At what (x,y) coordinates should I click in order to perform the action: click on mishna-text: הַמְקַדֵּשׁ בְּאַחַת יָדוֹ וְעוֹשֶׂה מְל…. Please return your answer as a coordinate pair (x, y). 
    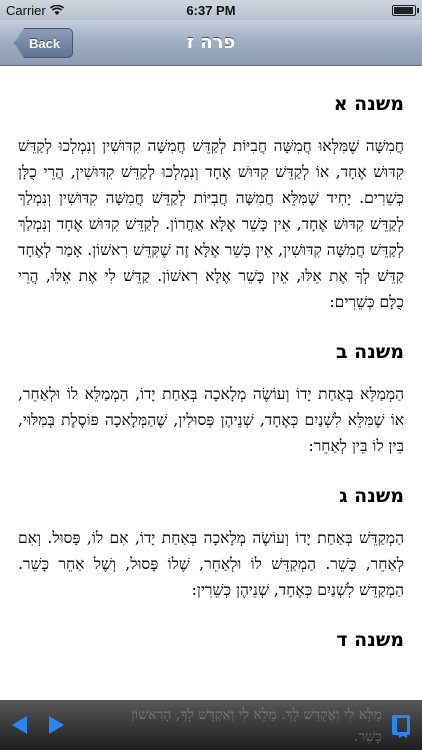
    Looking at the image, I should click on (211, 564).